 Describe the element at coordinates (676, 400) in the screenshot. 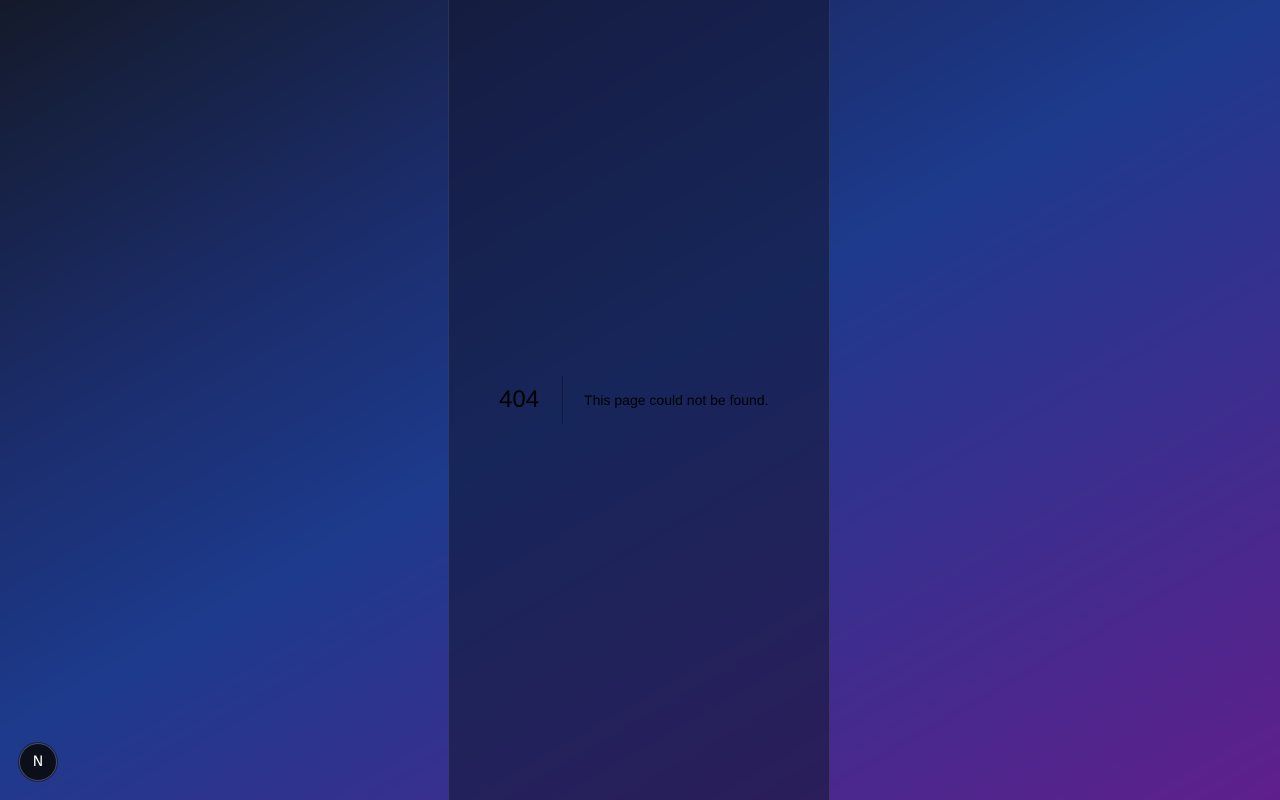

I see `error-message: This page could not be found.` at that location.